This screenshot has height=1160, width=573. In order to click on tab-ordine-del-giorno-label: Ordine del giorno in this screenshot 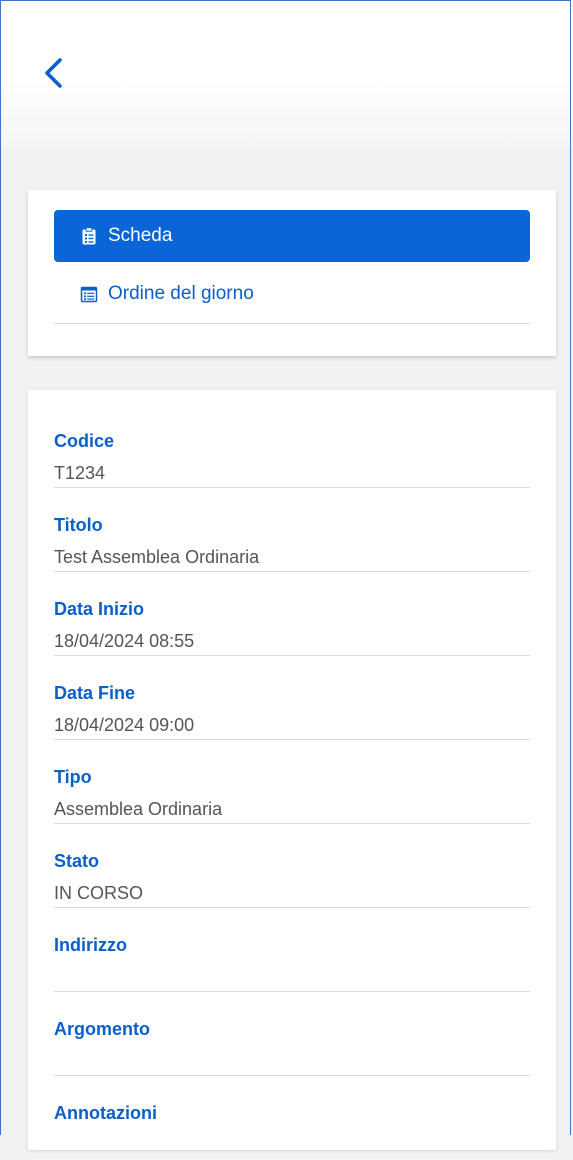, I will do `click(181, 293)`.